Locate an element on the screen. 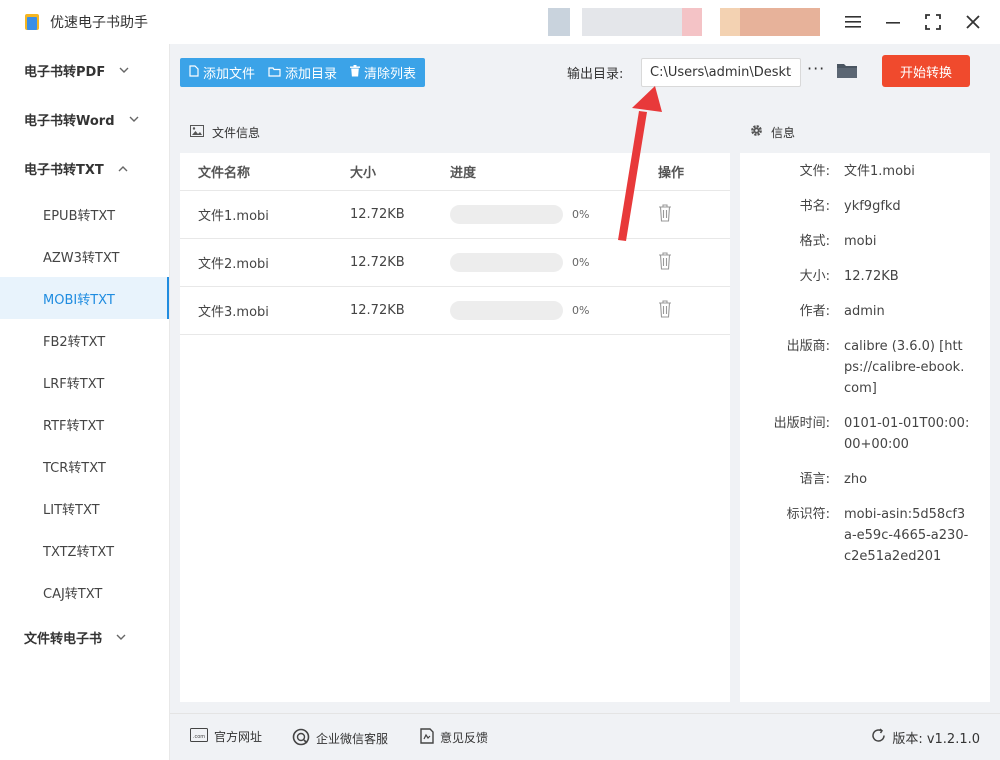 The width and height of the screenshot is (1000, 760). sidebar-item-txtz-txt: TXTZ转TXT is located at coordinates (84, 550).